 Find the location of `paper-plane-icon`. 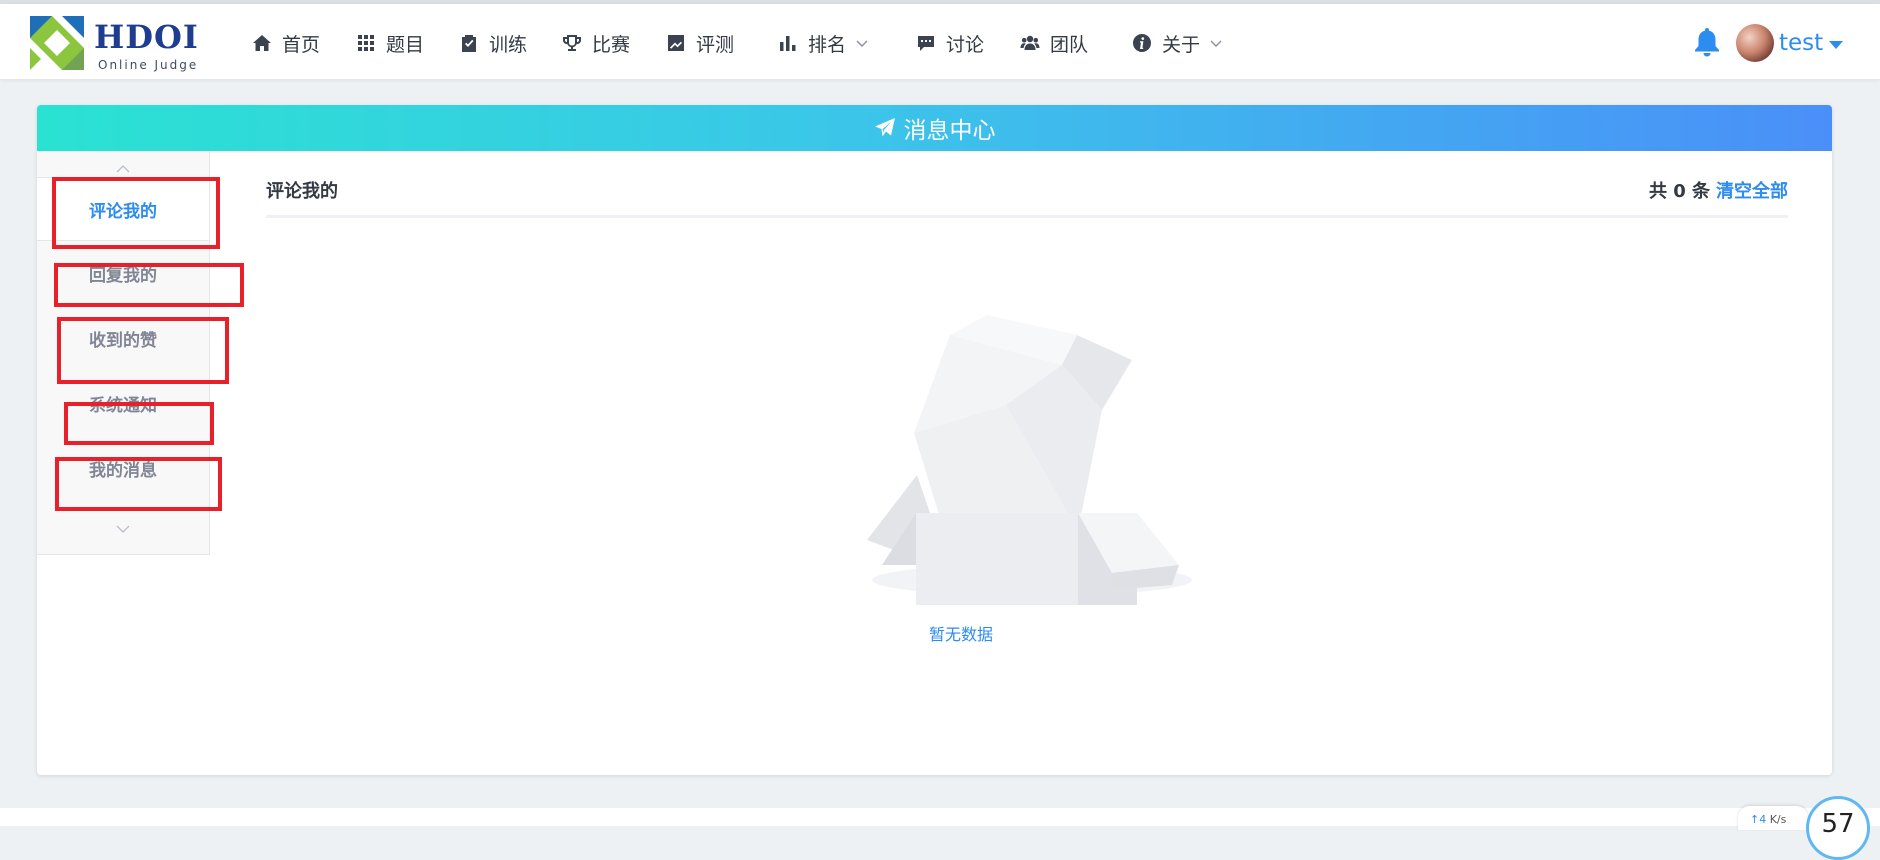

paper-plane-icon is located at coordinates (884, 127).